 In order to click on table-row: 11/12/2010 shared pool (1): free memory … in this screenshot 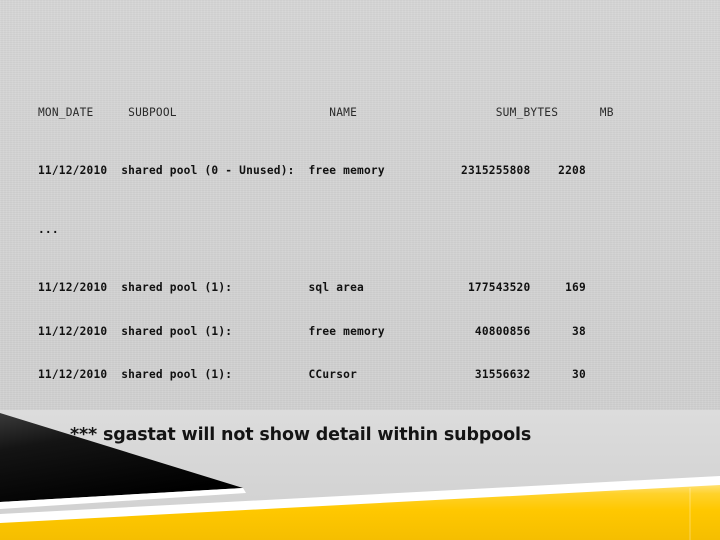, I will do `click(312, 331)`.